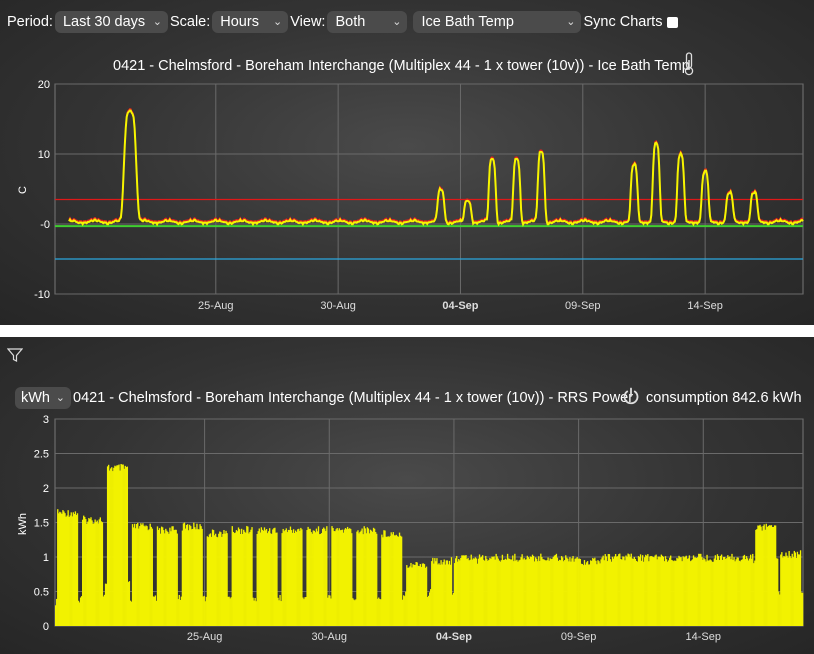 Image resolution: width=814 pixels, height=654 pixels. Describe the element at coordinates (41, 455) in the screenshot. I see `y-tick-label: 2.5` at that location.